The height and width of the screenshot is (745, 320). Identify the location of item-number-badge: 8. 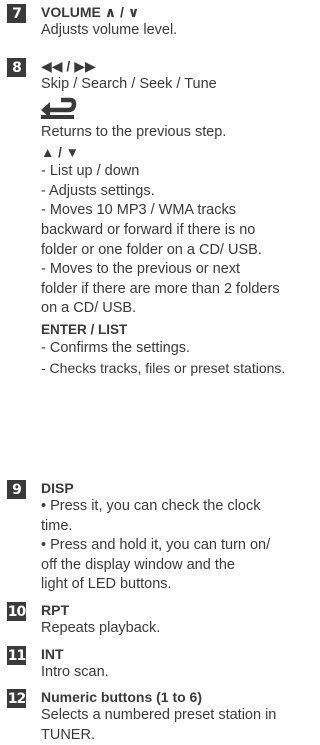
(16, 67).